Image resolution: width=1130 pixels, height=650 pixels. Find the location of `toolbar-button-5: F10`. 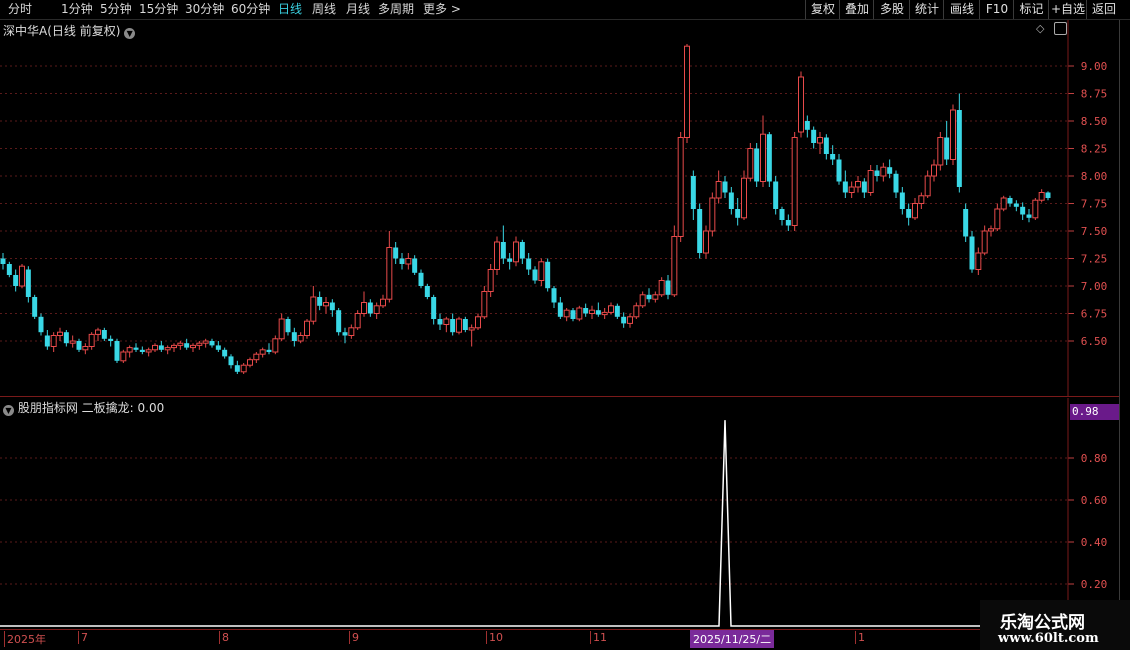

toolbar-button-5: F10 is located at coordinates (996, 9).